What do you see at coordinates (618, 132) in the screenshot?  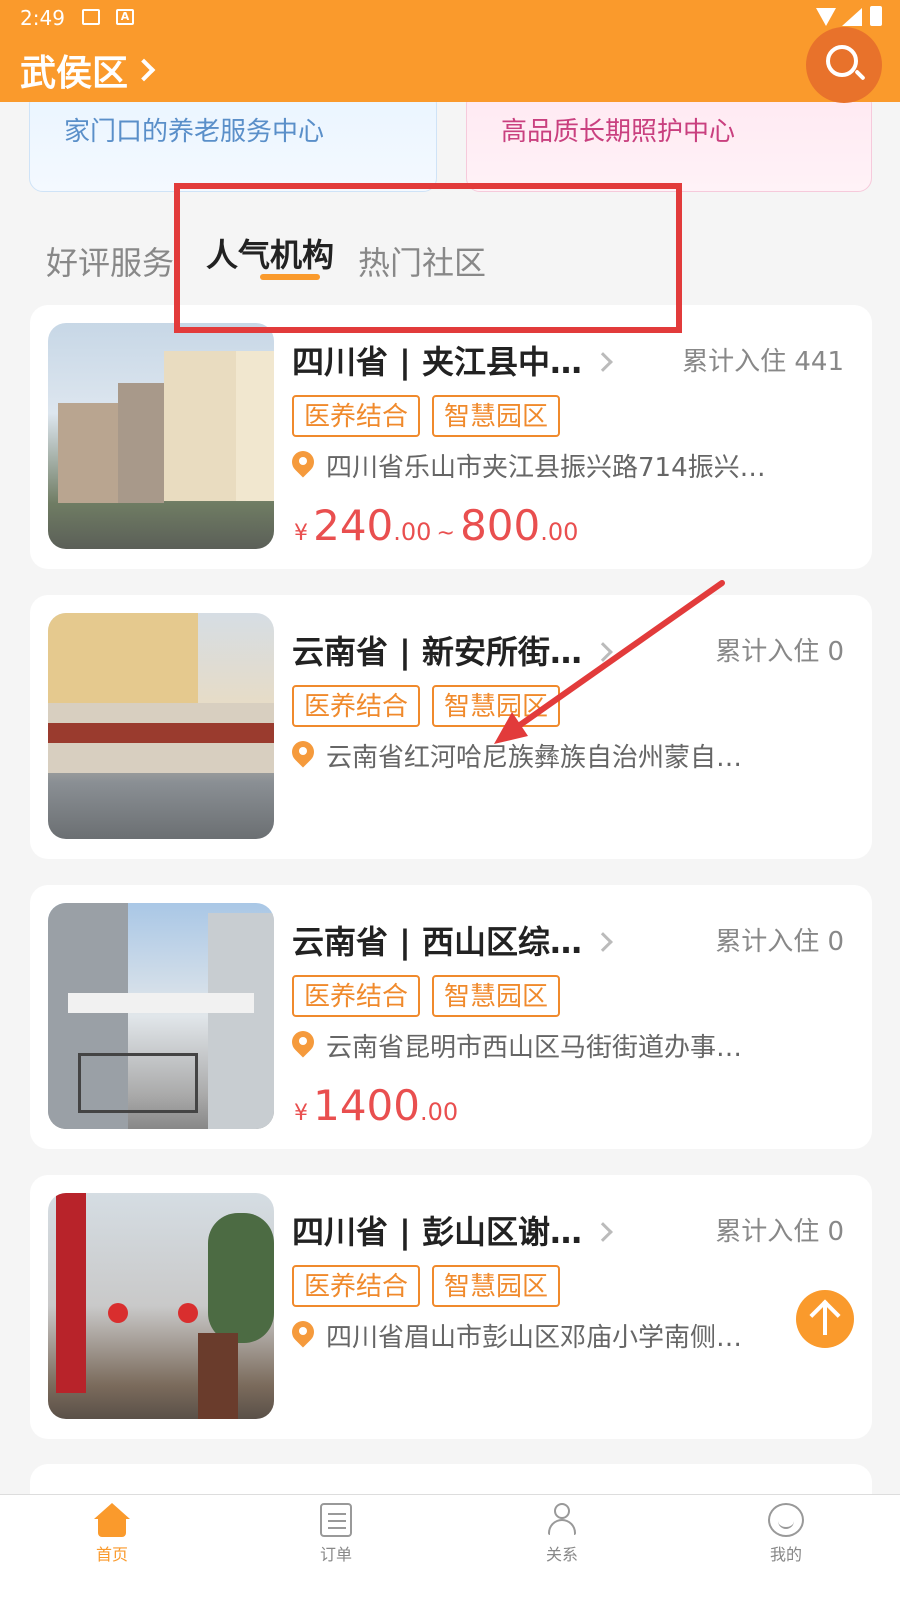 I see `banner-label: 高品质长期照护中心` at bounding box center [618, 132].